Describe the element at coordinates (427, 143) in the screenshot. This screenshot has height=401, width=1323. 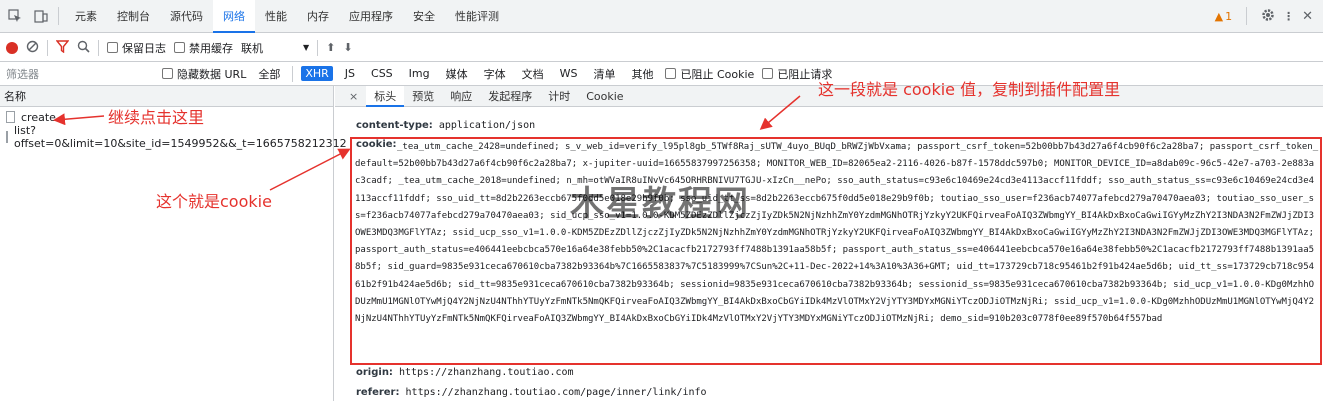
I see `annotation-arrows` at that location.